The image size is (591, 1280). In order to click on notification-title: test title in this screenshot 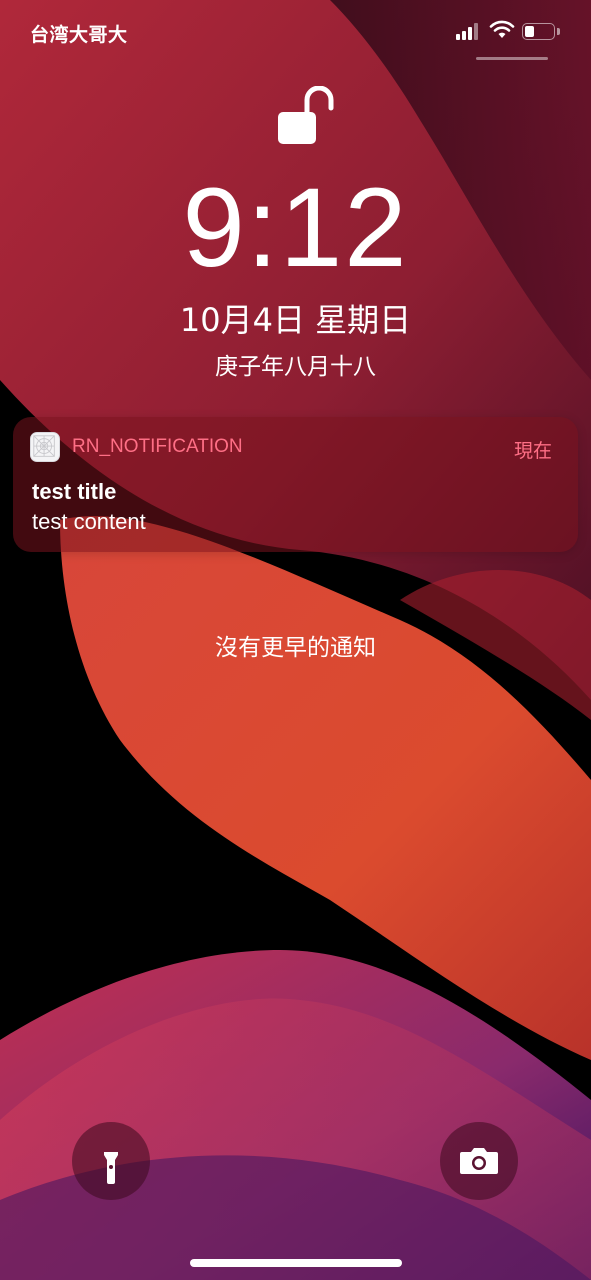, I will do `click(74, 491)`.